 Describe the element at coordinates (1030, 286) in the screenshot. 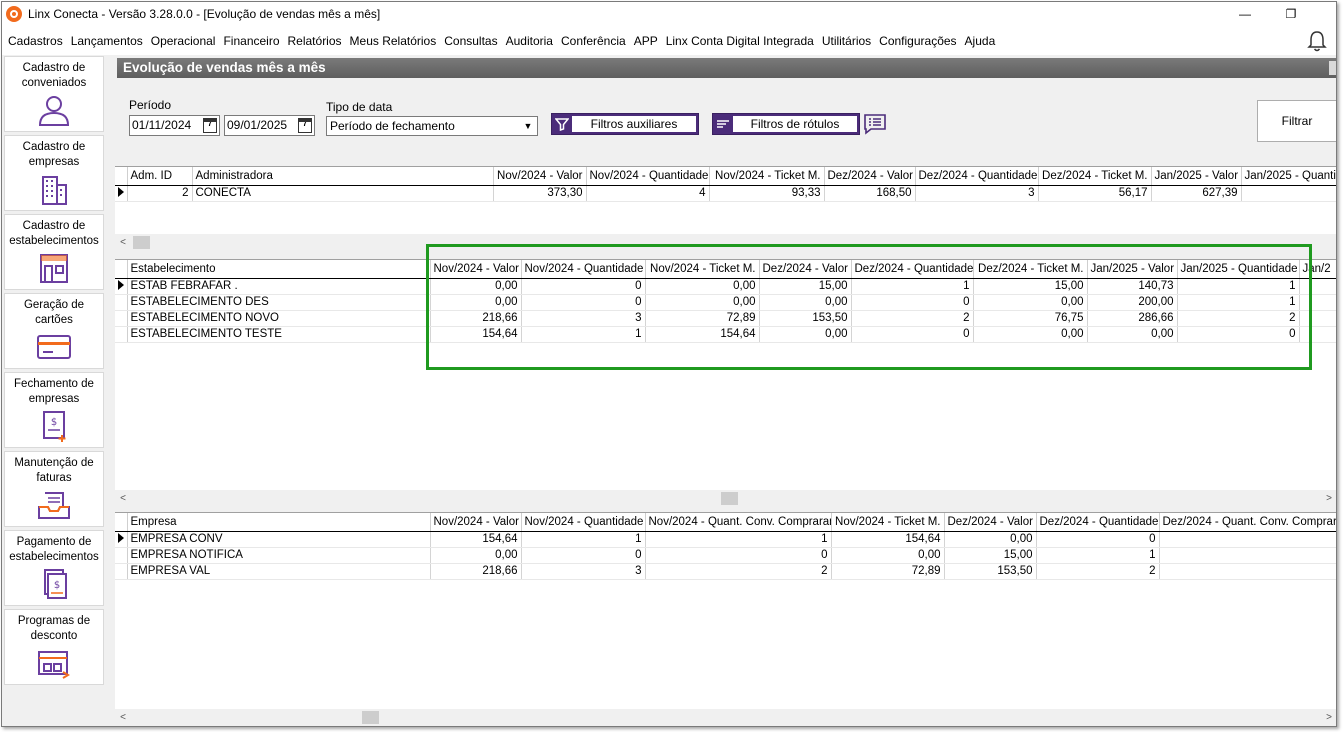

I see `table-cell: 15,00` at that location.